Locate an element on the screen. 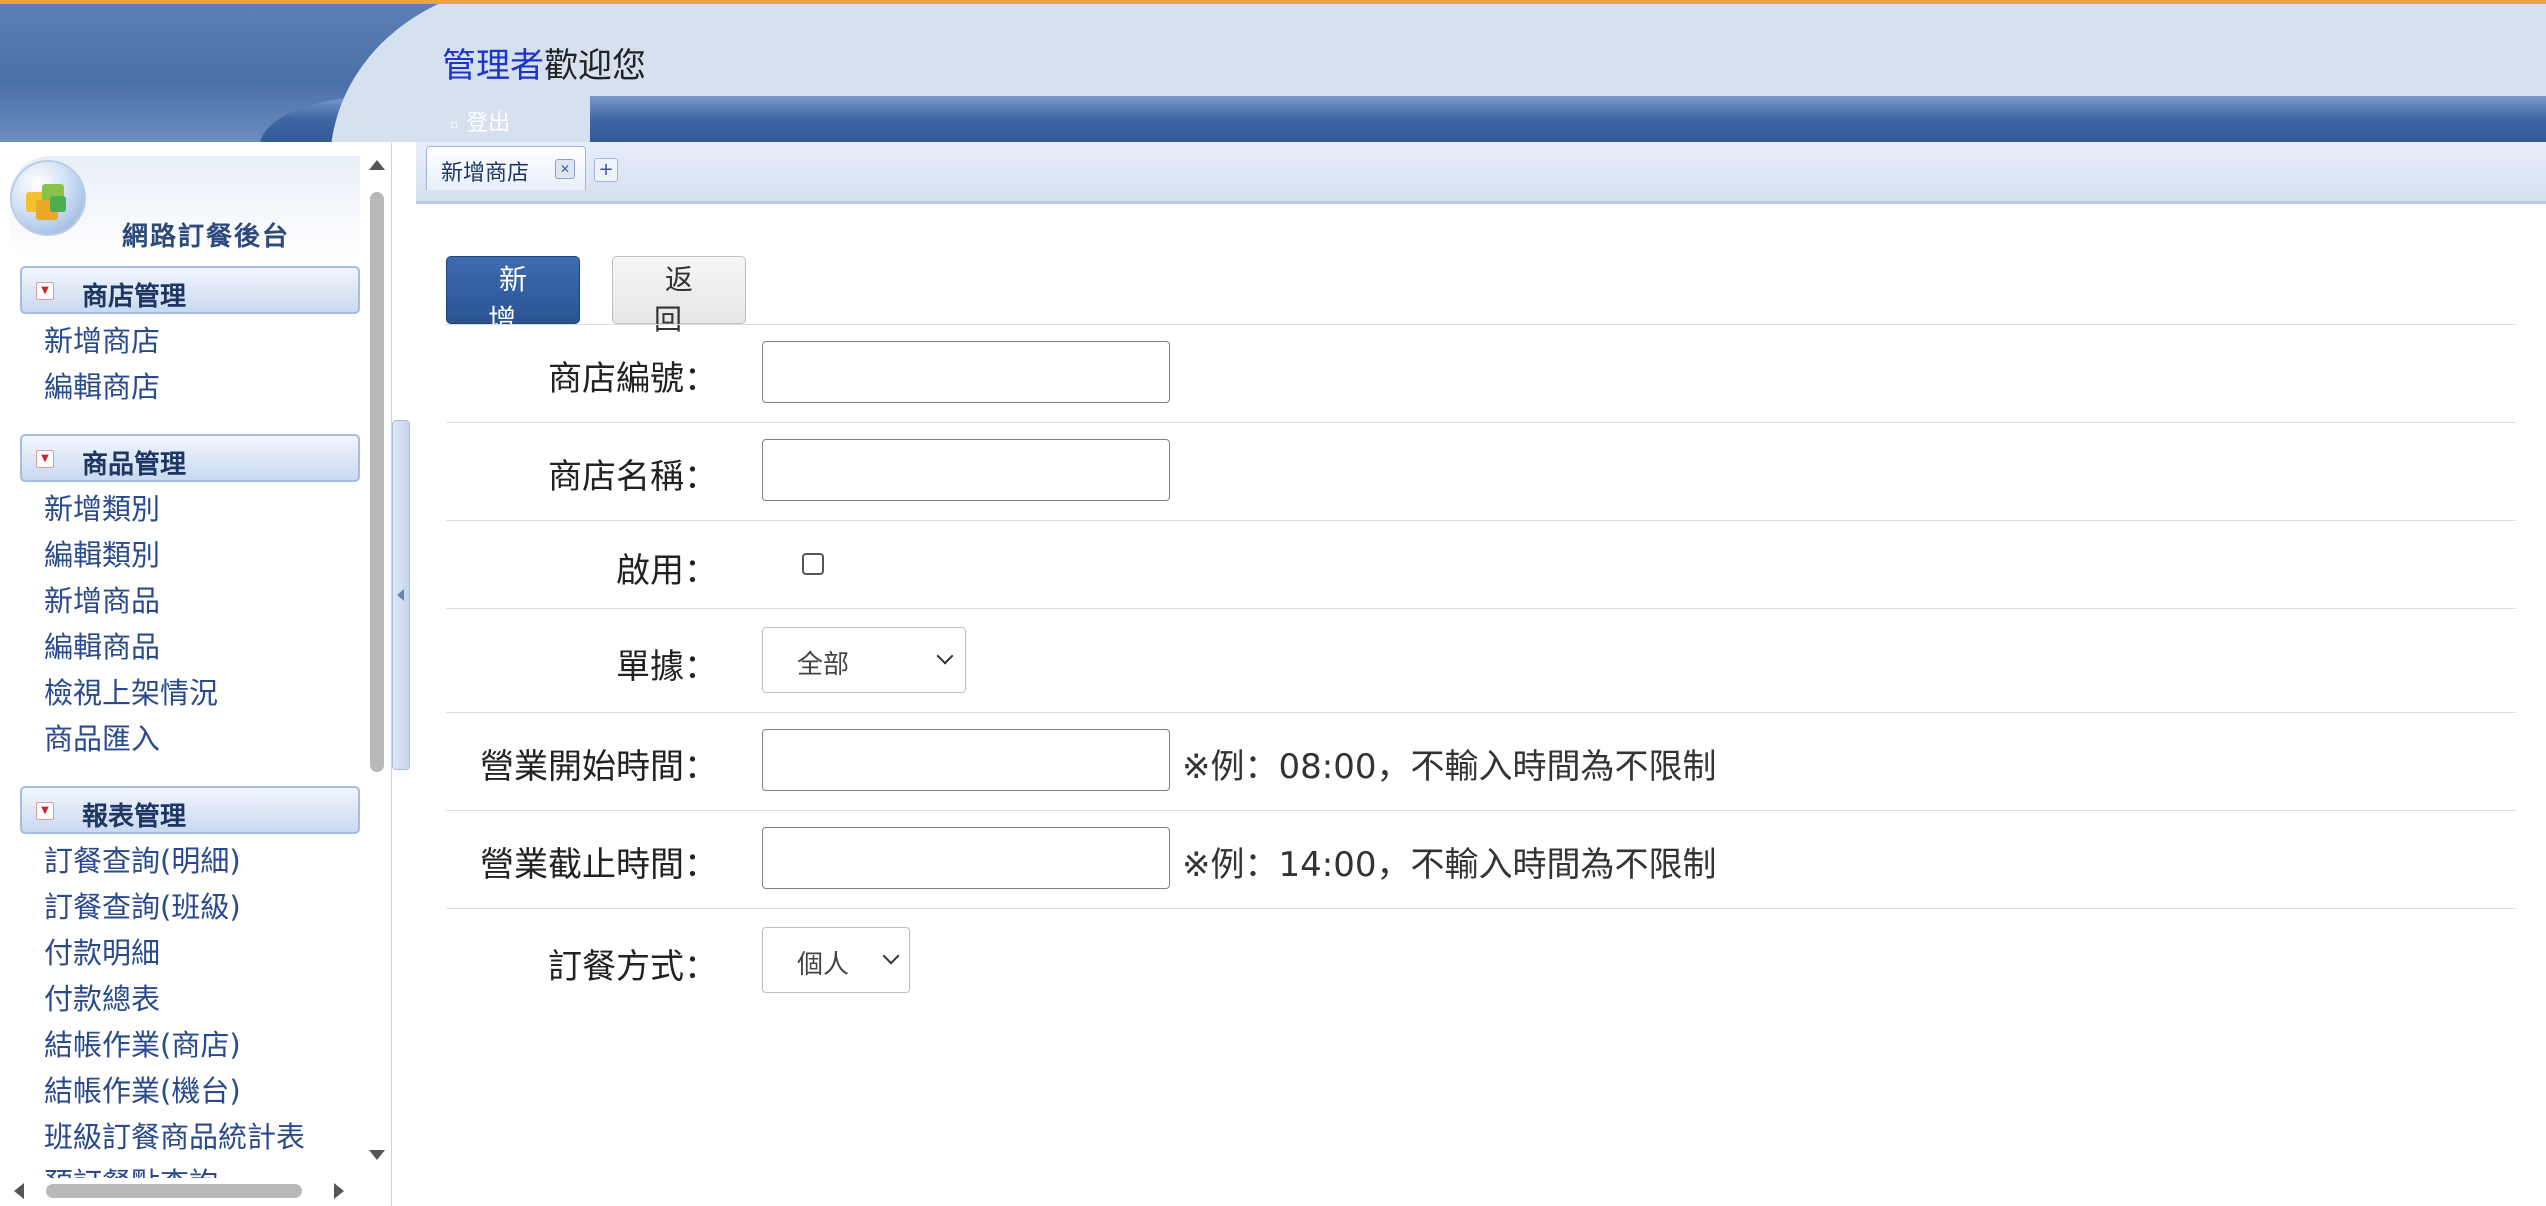  sidebar-item-import-products: 商品匯入 is located at coordinates (102, 737).